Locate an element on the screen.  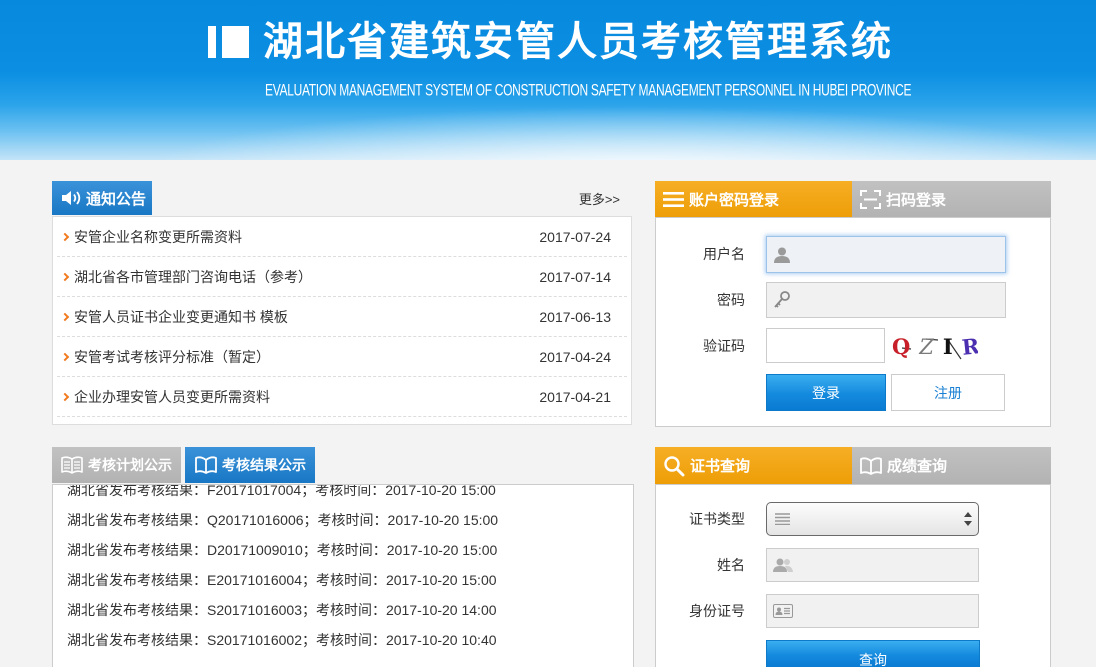
tab-score-query: 成绩查询 is located at coordinates (951, 465).